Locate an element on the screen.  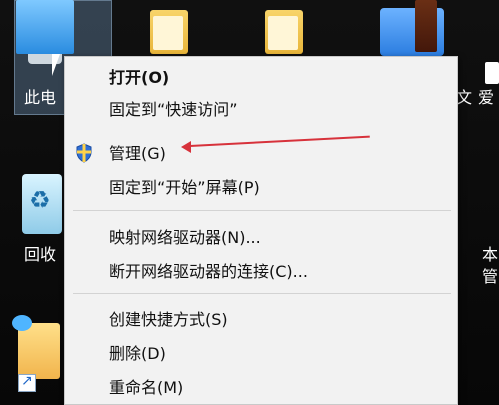
right-label-wen: 文 is located at coordinates (464, 97).